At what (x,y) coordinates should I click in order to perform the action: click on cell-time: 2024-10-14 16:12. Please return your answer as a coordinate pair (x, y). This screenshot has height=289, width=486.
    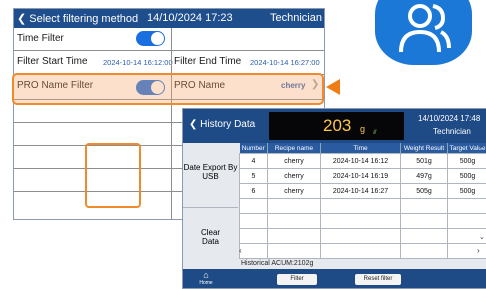
    Looking at the image, I should click on (361, 161).